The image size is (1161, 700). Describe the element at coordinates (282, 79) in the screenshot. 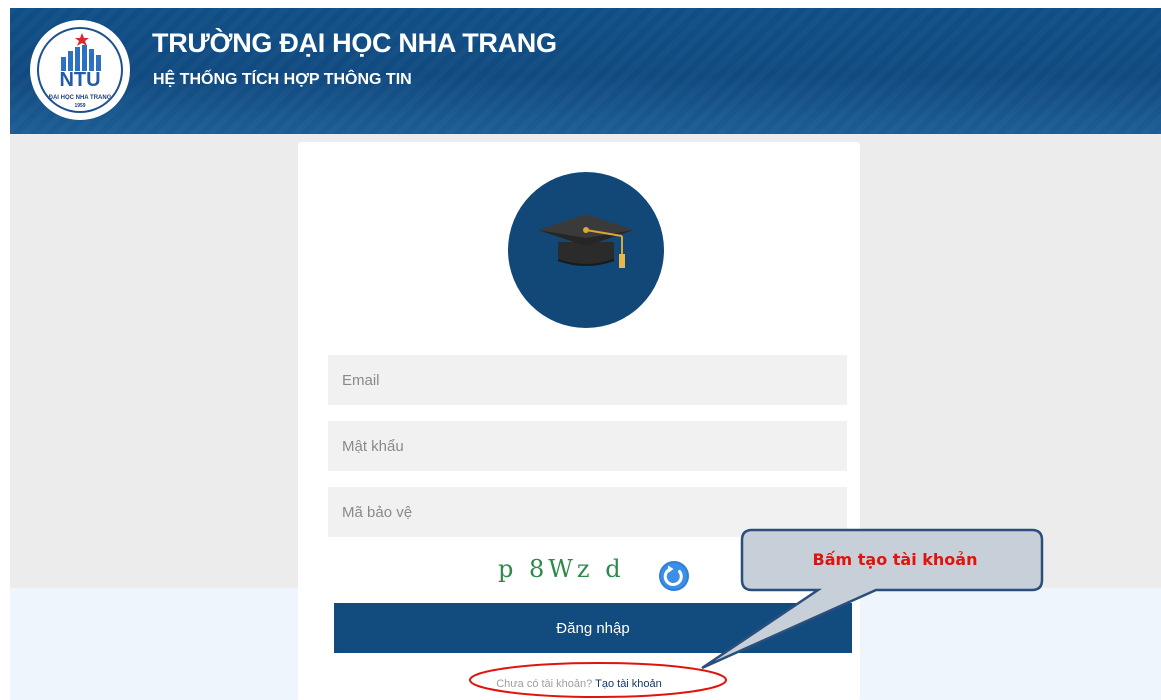

I see `site-subtitle: HỆ THỐNG TÍCH HỢP THÔNG TIN` at that location.